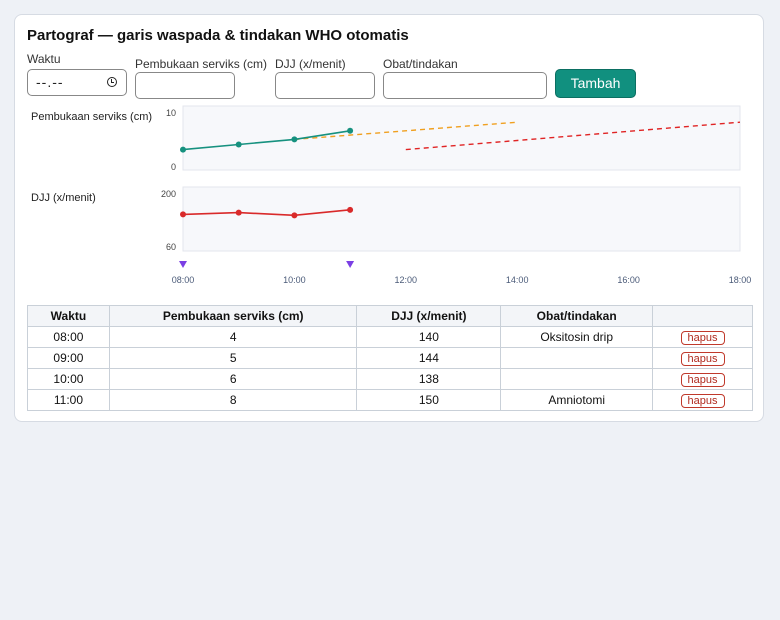 The width and height of the screenshot is (780, 620). What do you see at coordinates (183, 280) in the screenshot?
I see `x-tick-label: 08:00` at bounding box center [183, 280].